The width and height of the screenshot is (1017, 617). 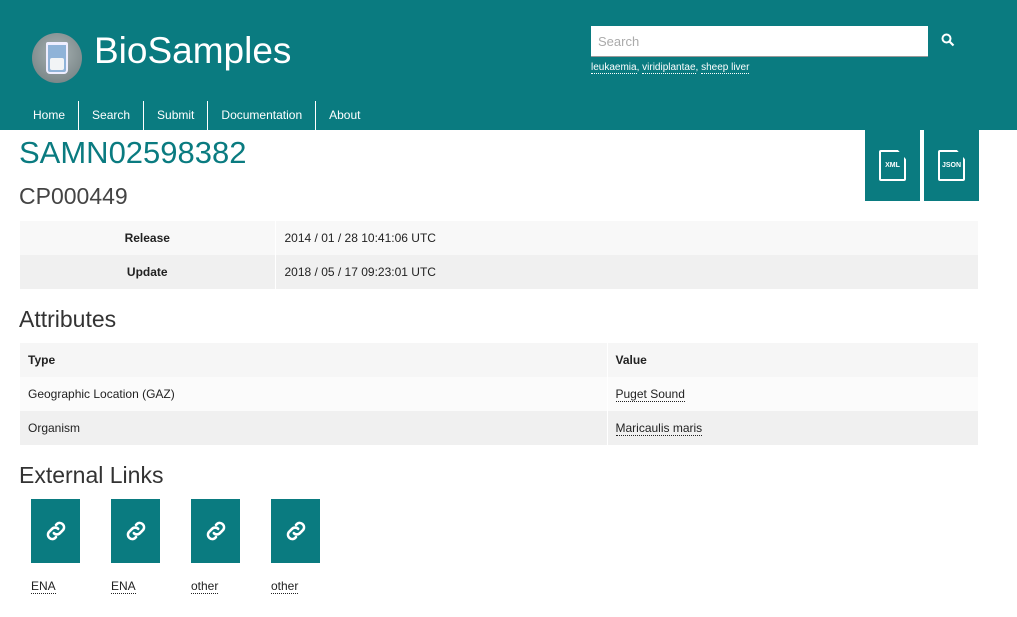 I want to click on column-header: Value, so click(x=631, y=360).